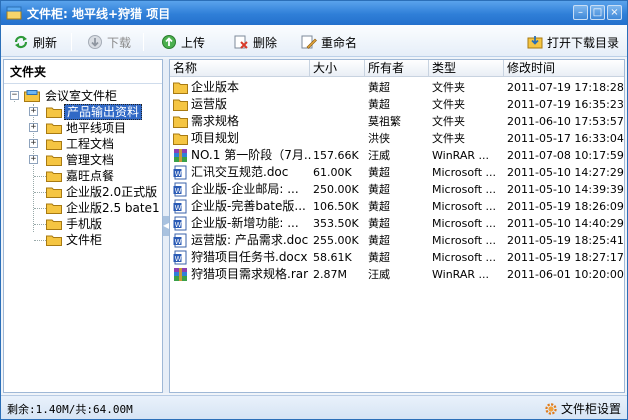  Describe the element at coordinates (466, 68) in the screenshot. I see `column-header-type: 类型` at that location.